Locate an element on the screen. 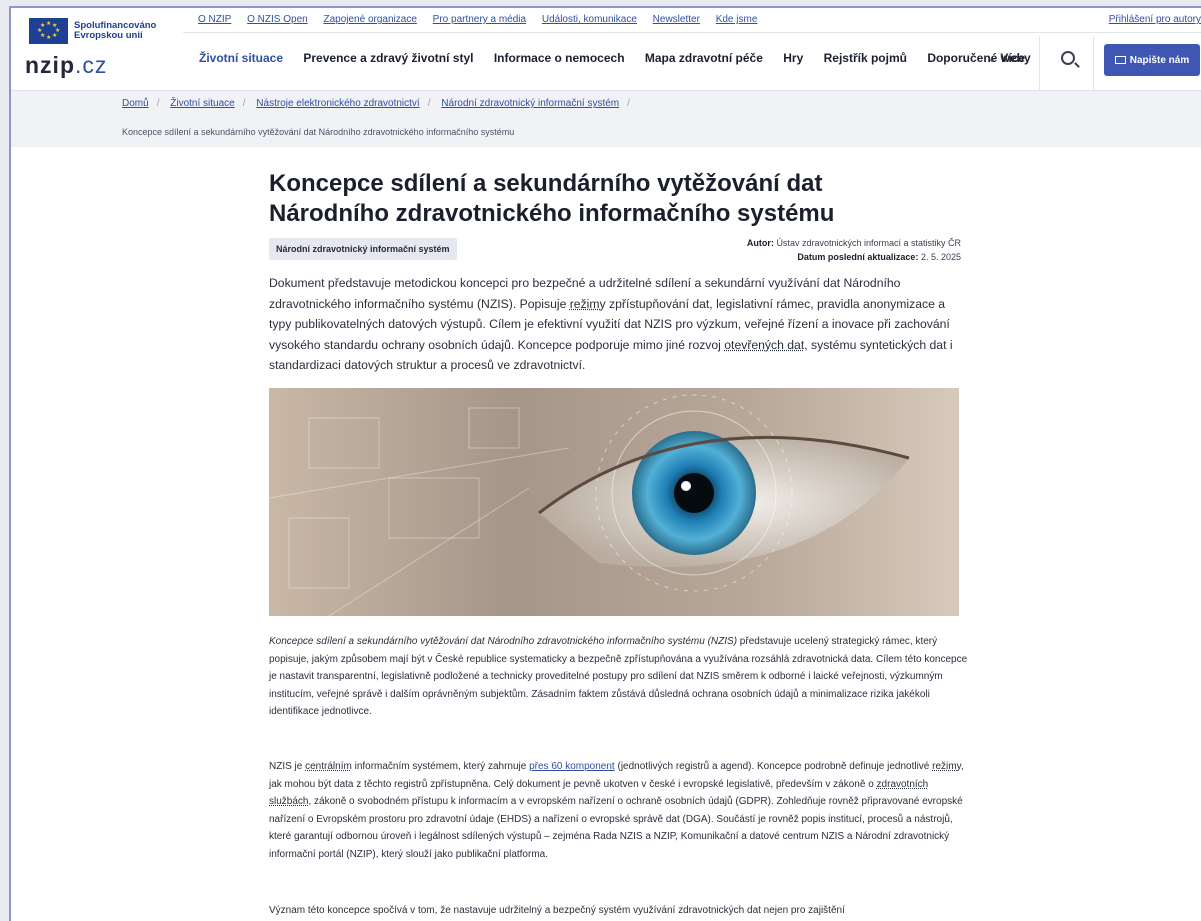 The height and width of the screenshot is (921, 1201). toplink-pro-partnery: Pro partnery a média is located at coordinates (479, 19).